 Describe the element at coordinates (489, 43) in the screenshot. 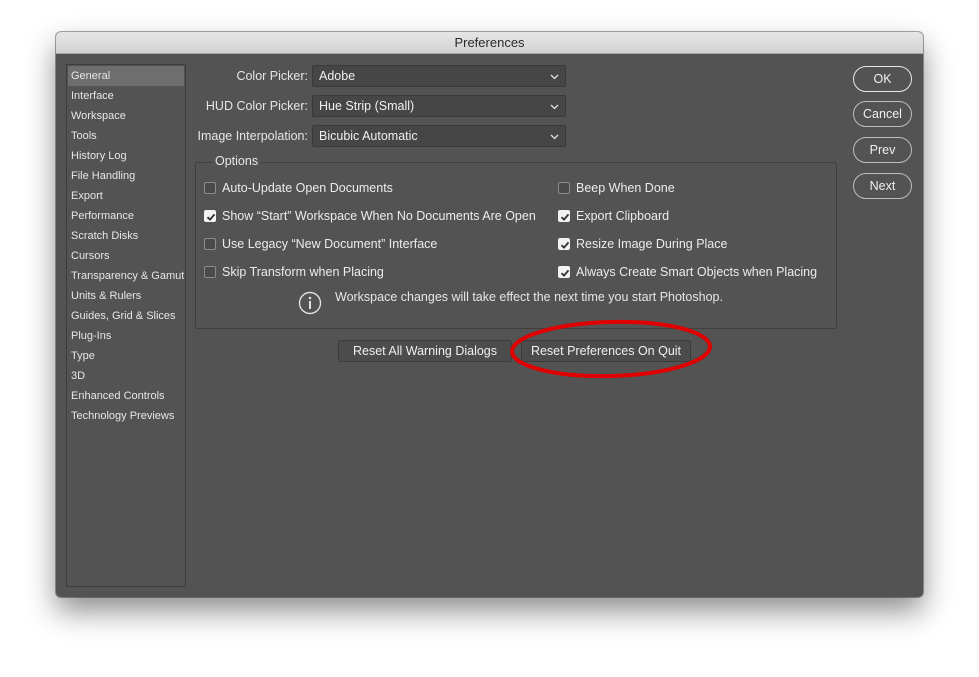

I see `dialog-title: Preferences` at that location.